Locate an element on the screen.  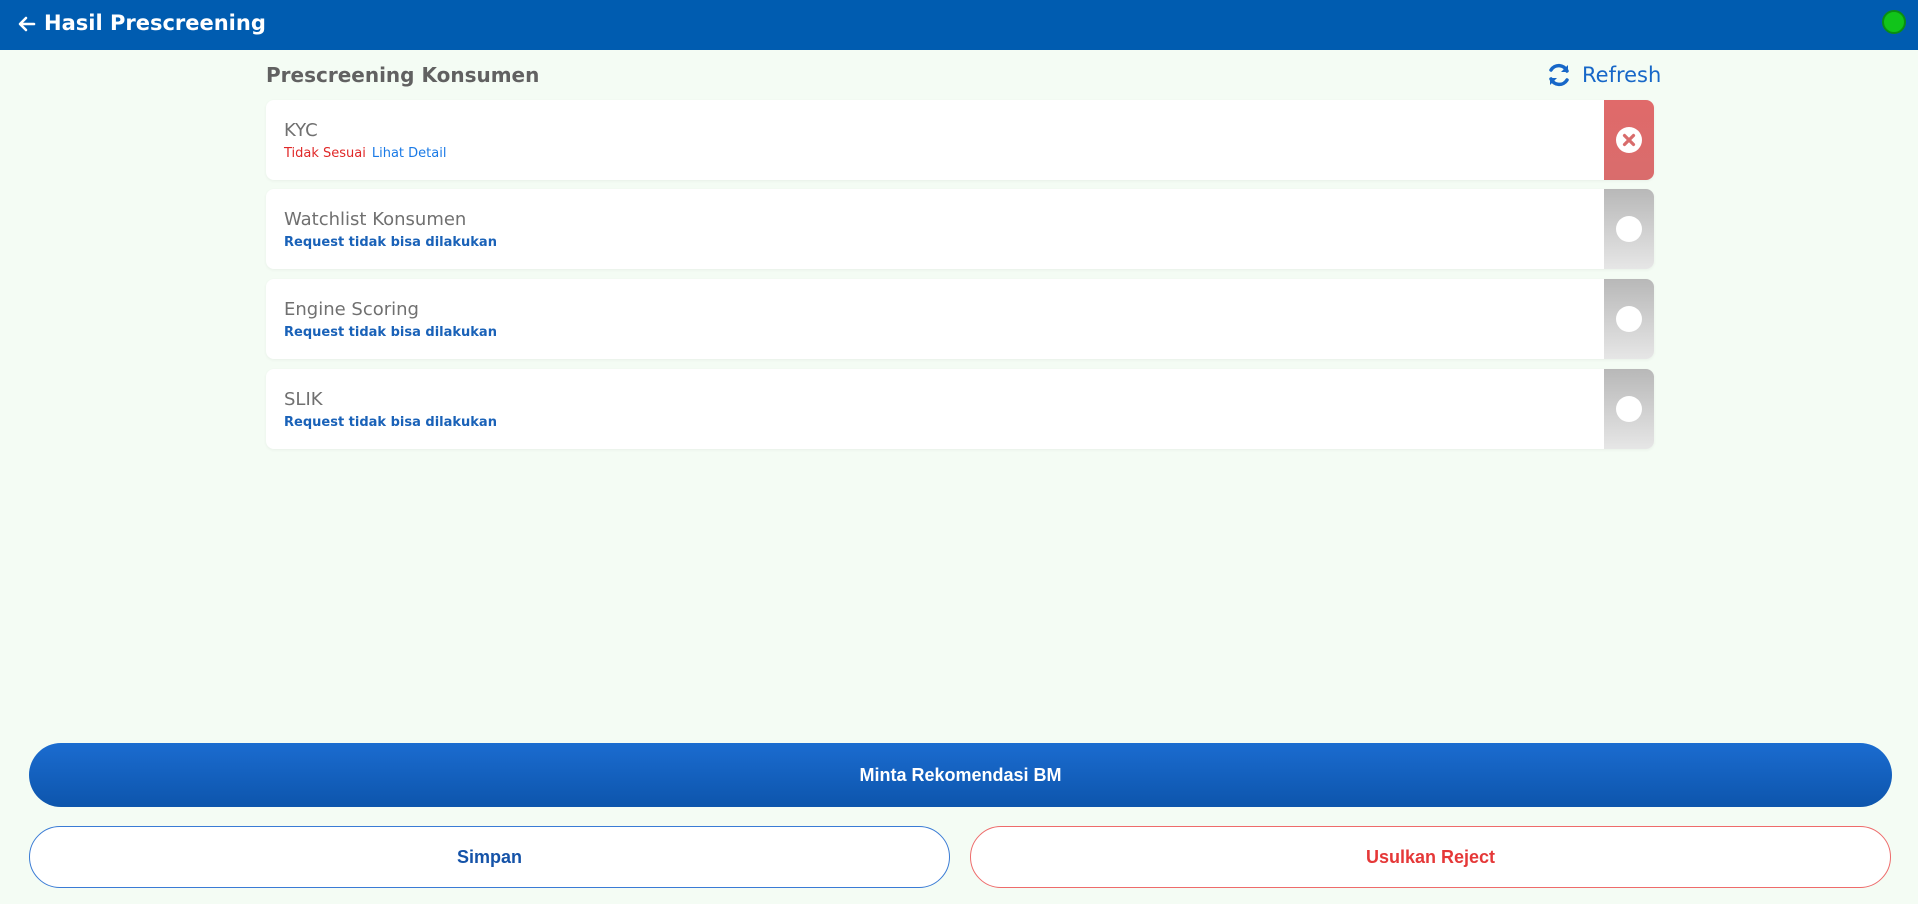
refresh-icon is located at coordinates (1559, 75).